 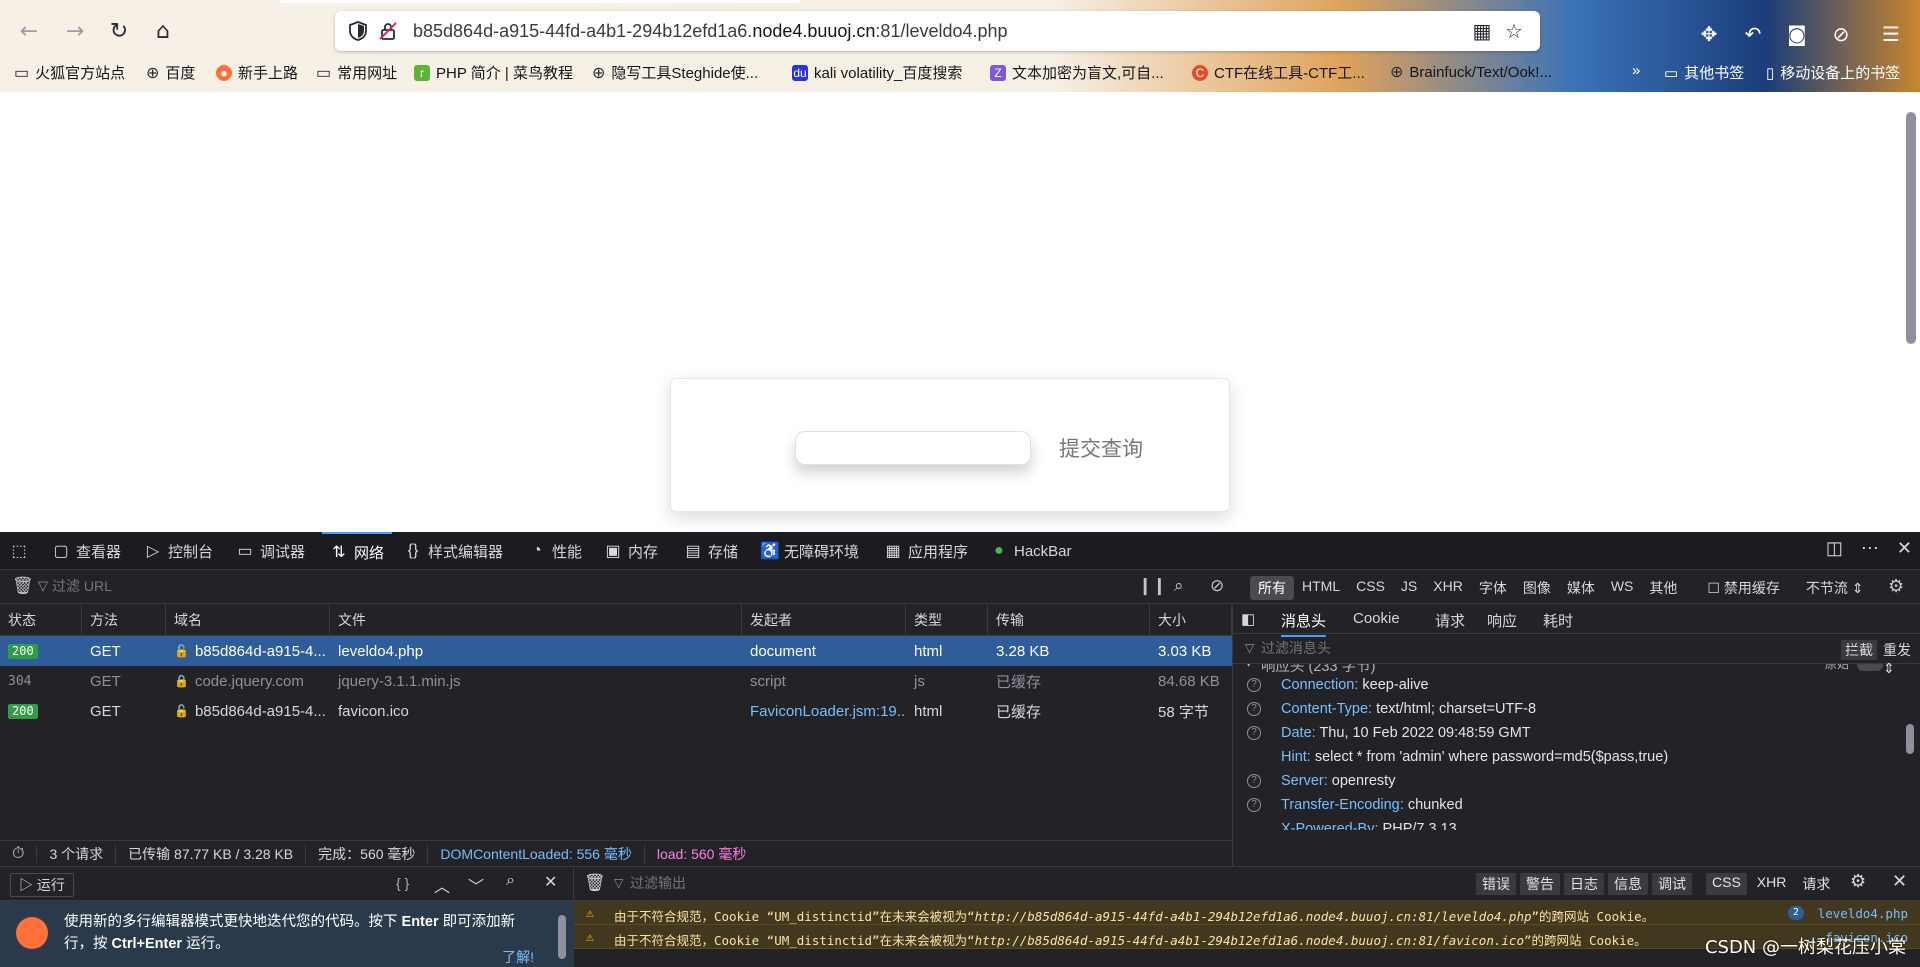 What do you see at coordinates (1514, 31) in the screenshot?
I see `bookmark-star-button: ☆` at bounding box center [1514, 31].